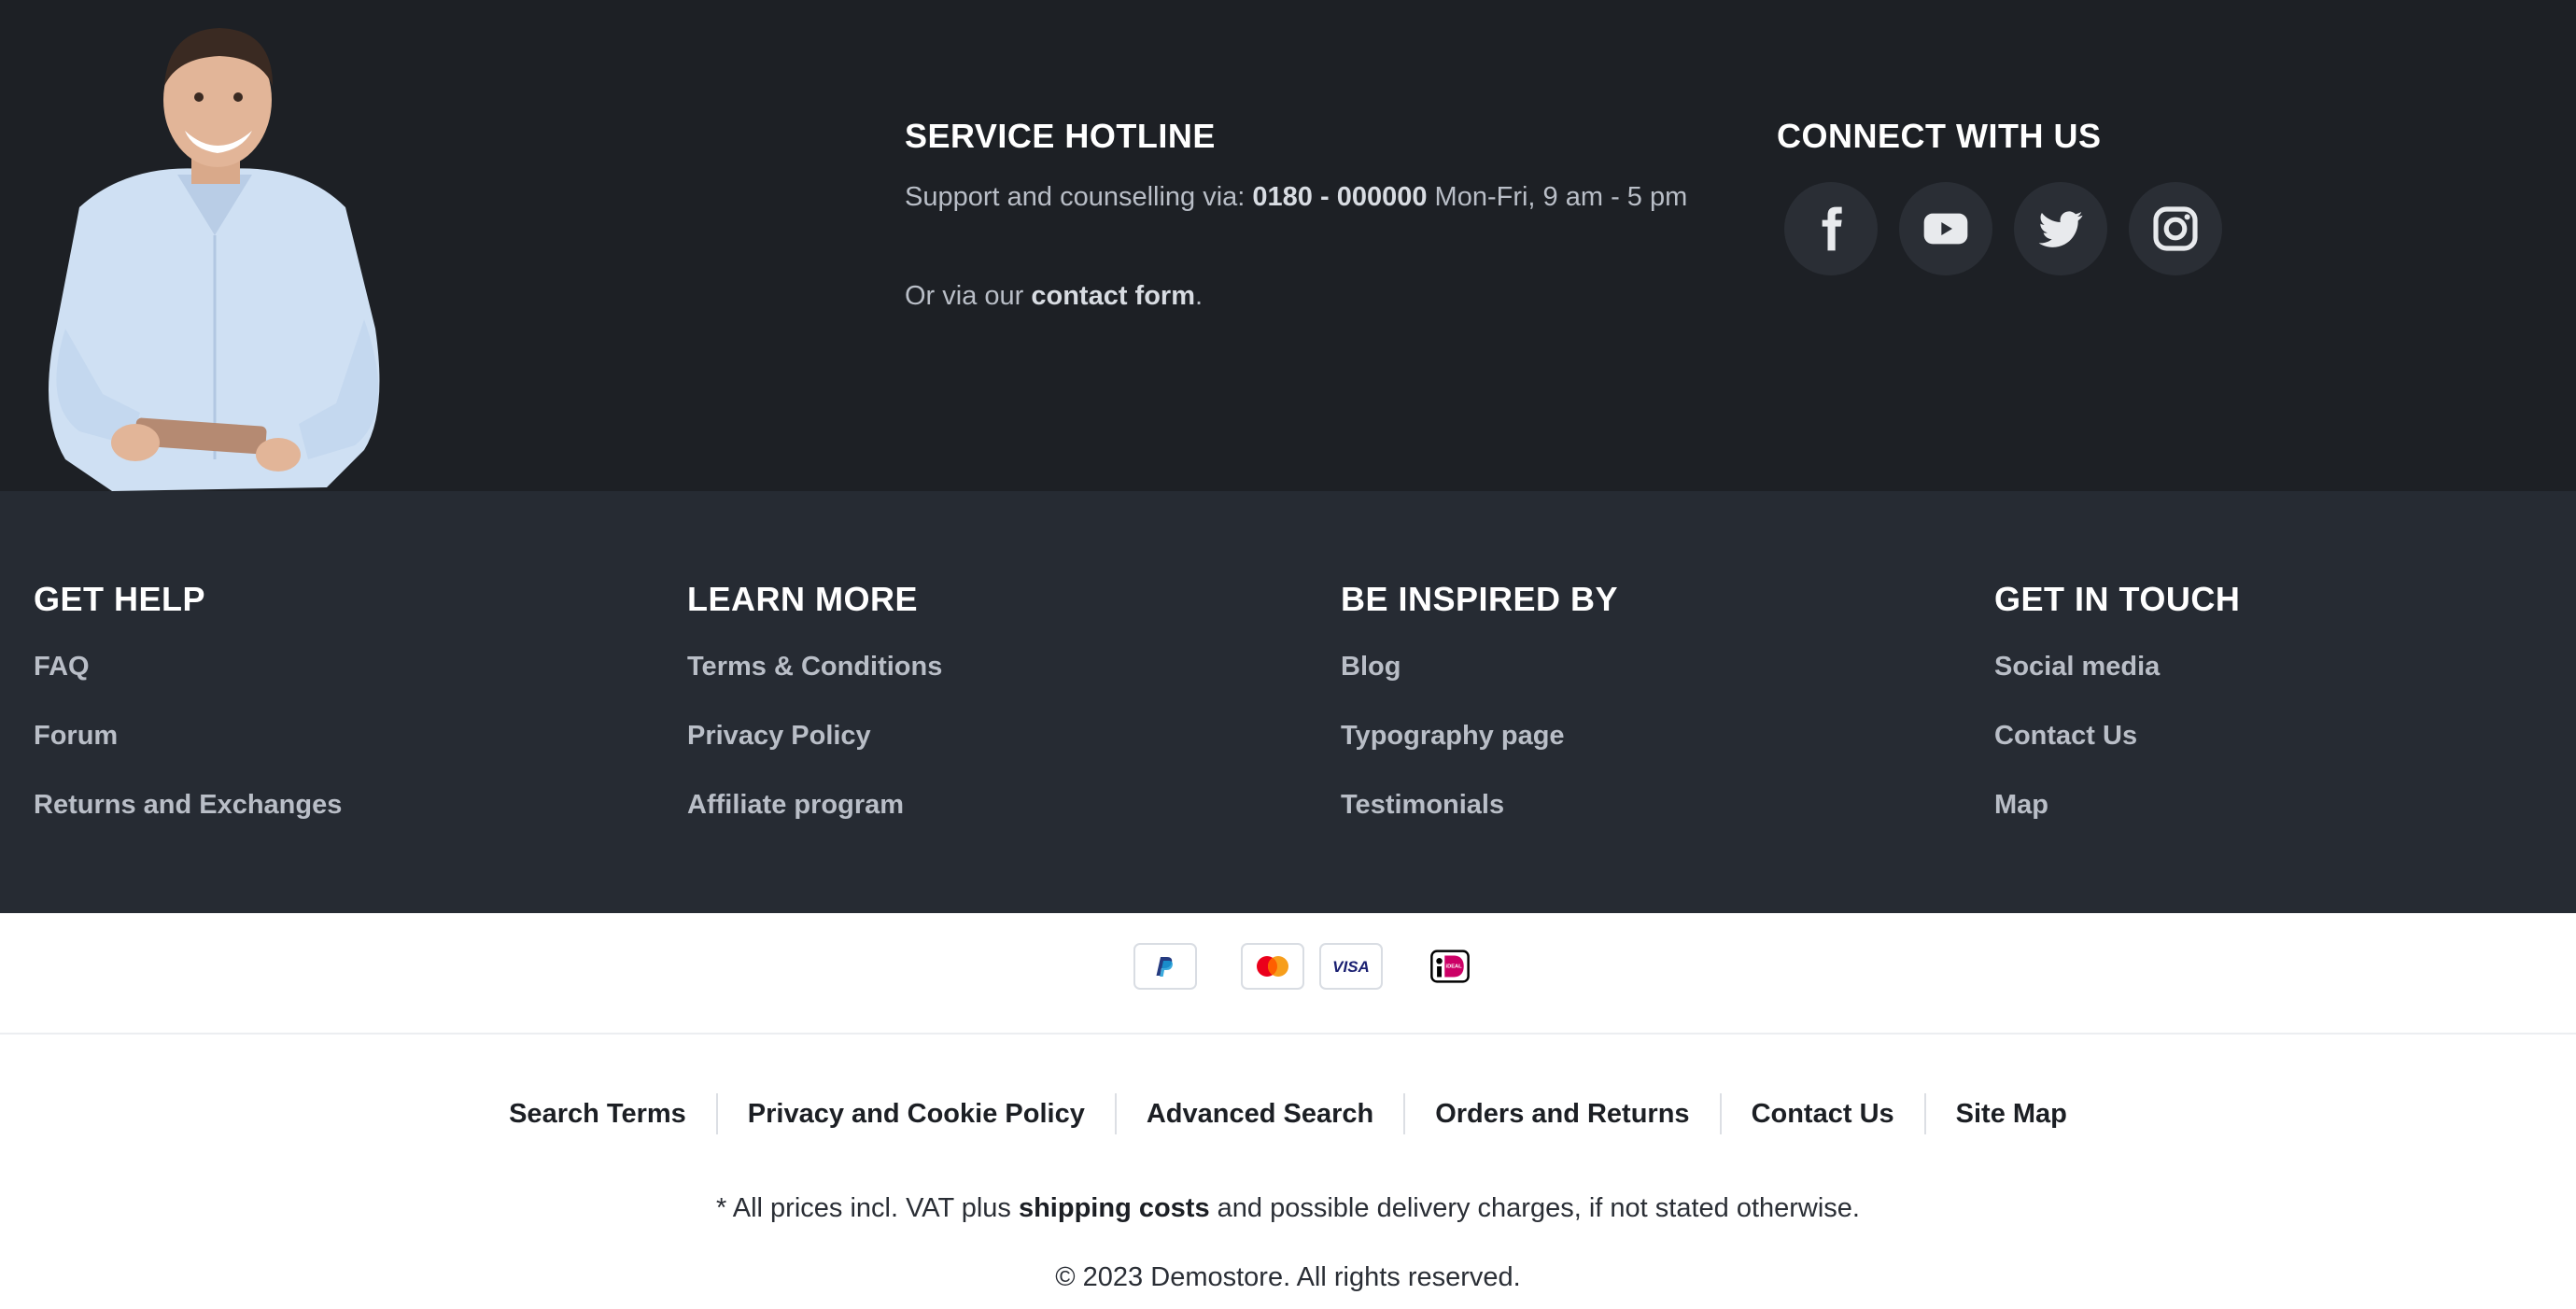 The height and width of the screenshot is (1309, 2576). I want to click on instagram-button, so click(2175, 229).